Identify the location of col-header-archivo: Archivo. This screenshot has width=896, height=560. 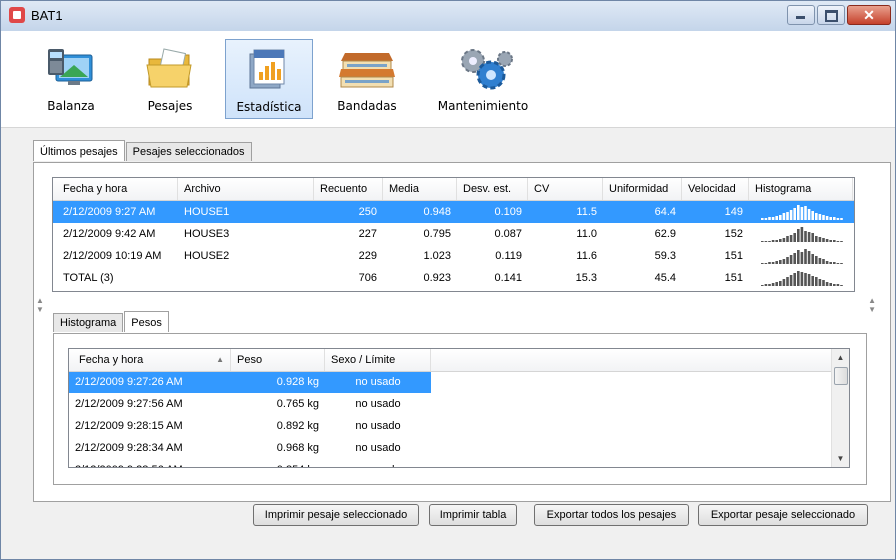
(246, 189).